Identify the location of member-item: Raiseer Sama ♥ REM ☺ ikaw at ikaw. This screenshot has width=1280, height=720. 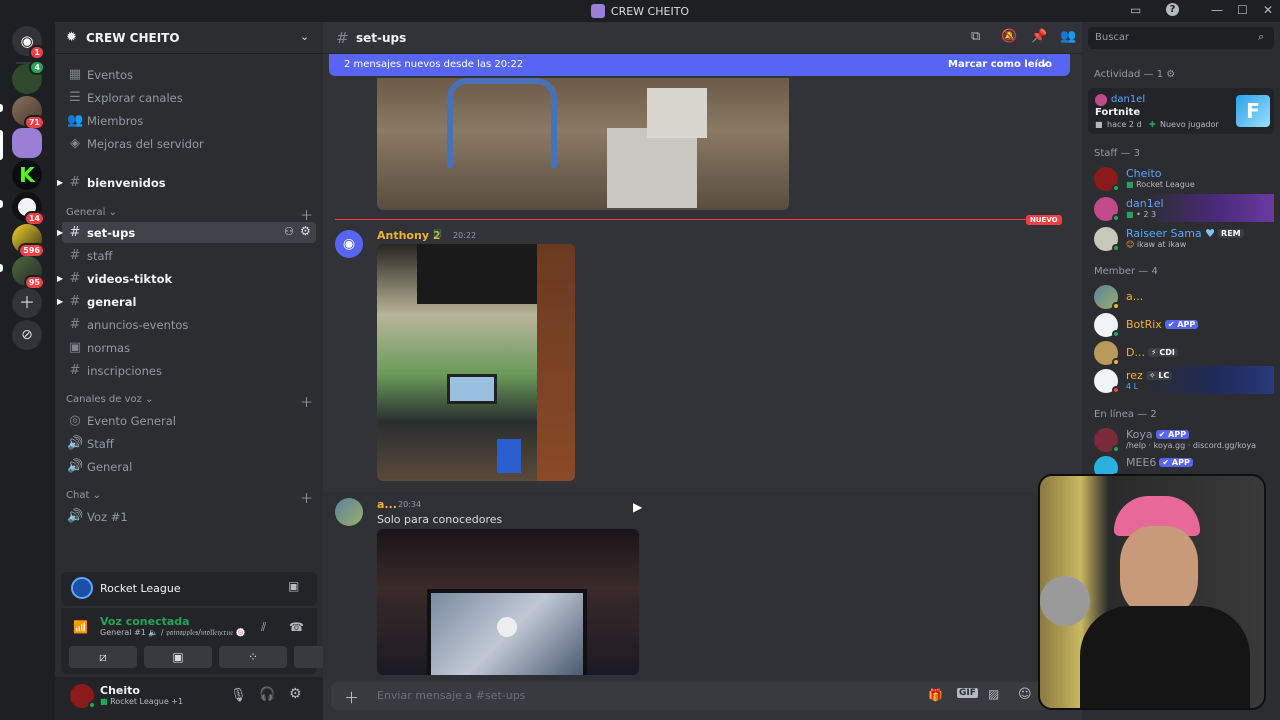
(1181, 238).